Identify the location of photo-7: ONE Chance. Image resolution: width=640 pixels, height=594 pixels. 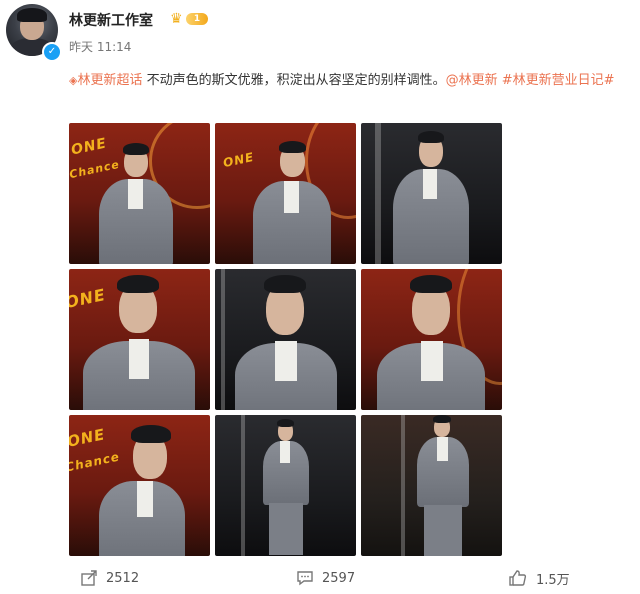
(139, 485).